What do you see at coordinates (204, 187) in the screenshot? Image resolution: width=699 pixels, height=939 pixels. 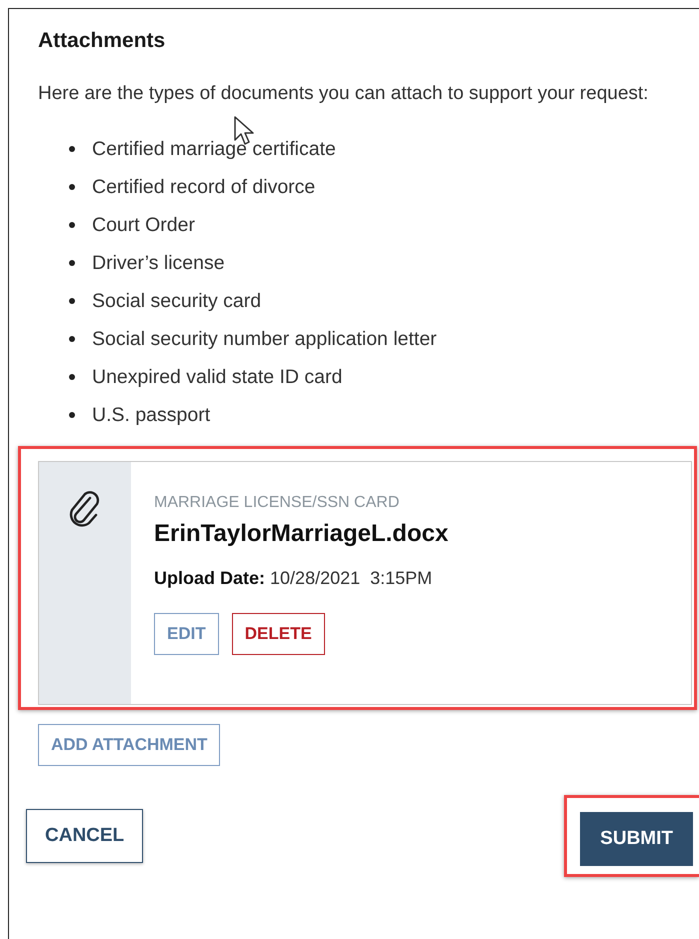 I see `document-type: Certified record of divorce` at bounding box center [204, 187].